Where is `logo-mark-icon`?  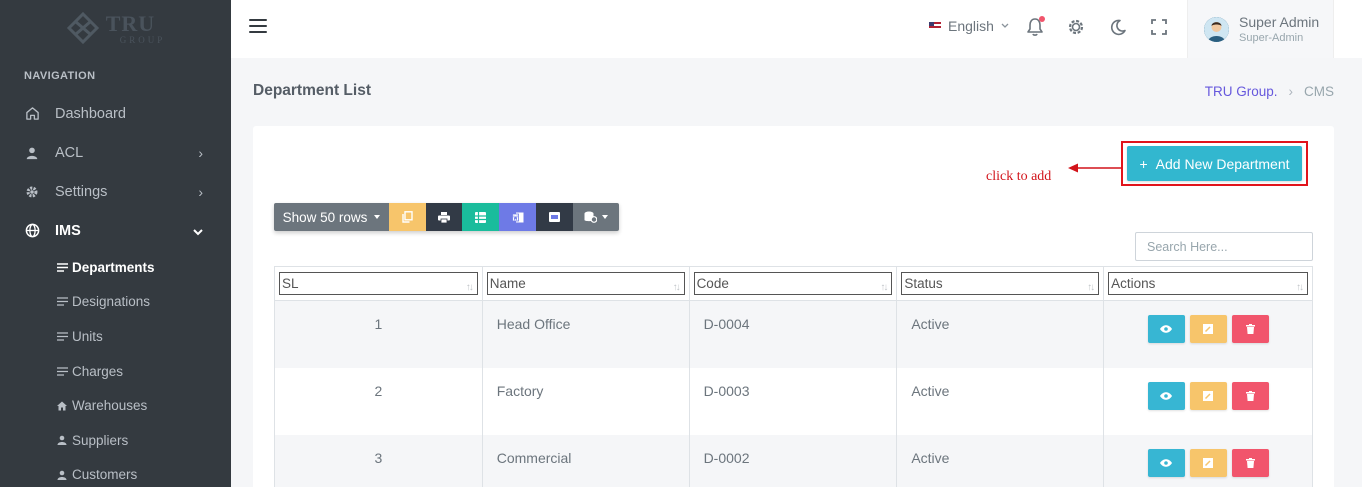
logo-mark-icon is located at coordinates (82, 28).